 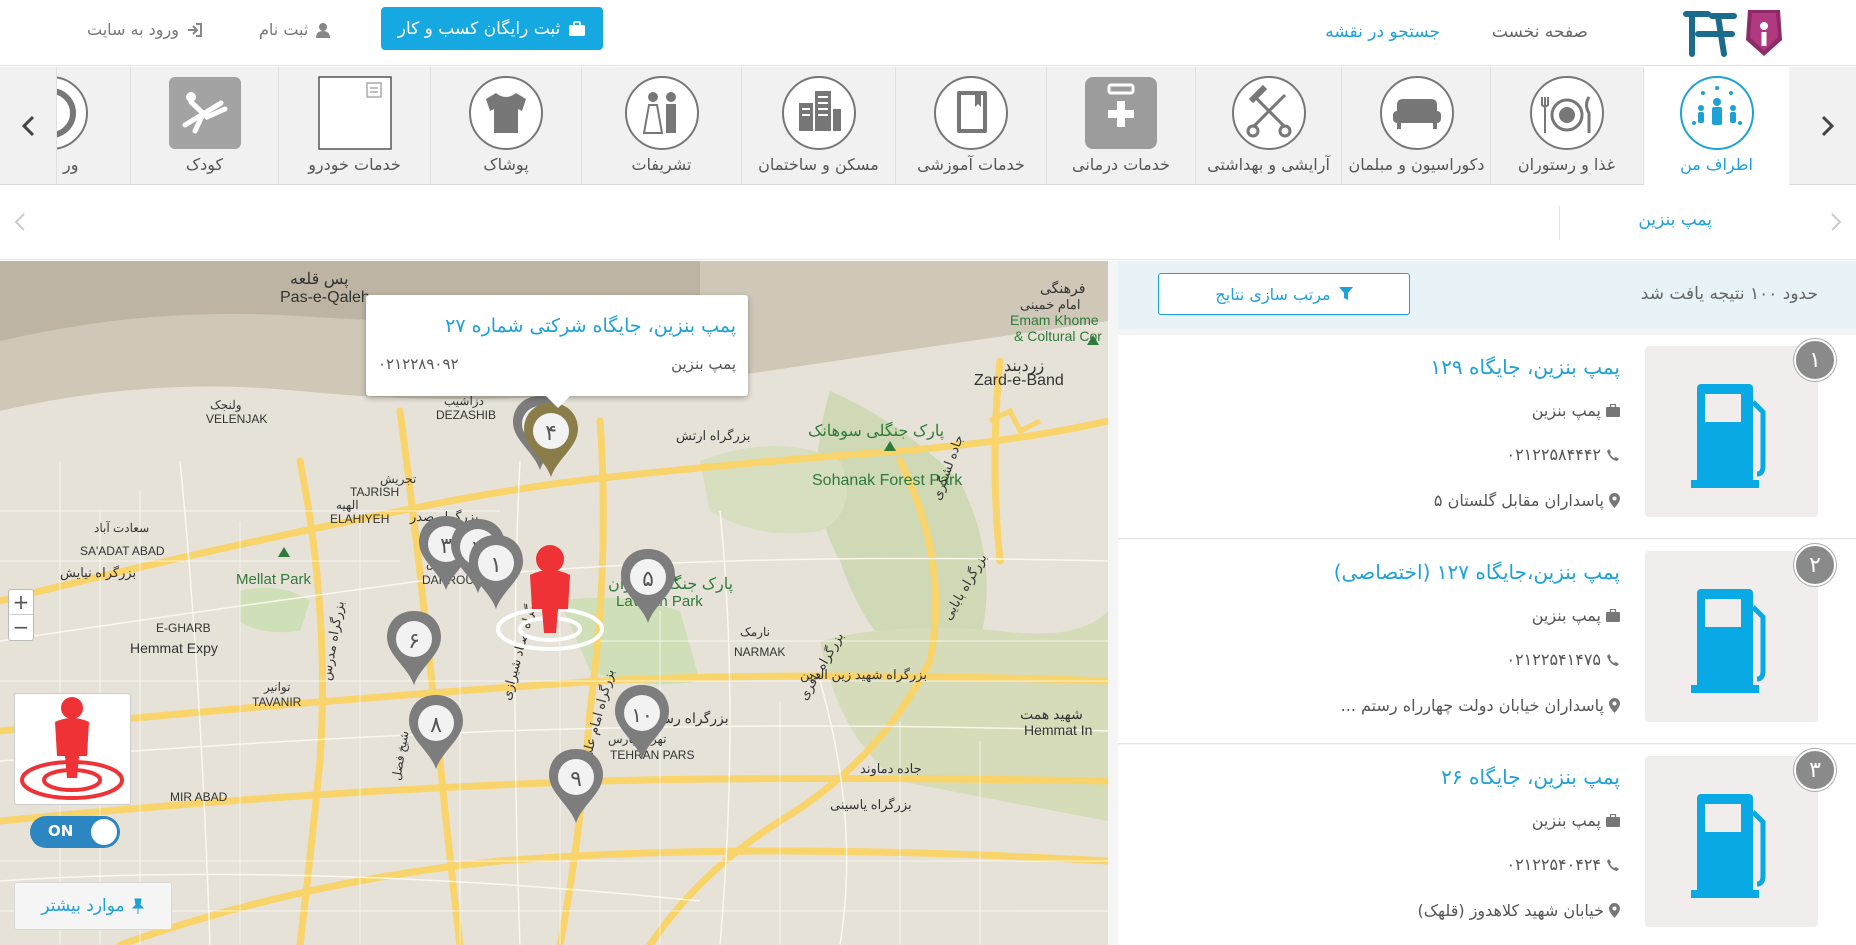 I want to click on category-medical: خدمات درمانی, so click(x=1120, y=126).